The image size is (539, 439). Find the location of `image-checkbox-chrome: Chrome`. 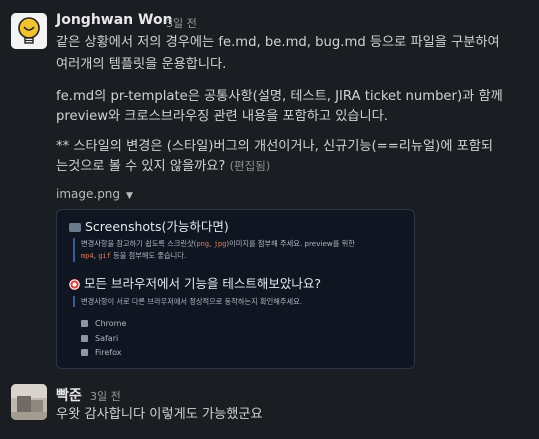

image-checkbox-chrome: Chrome is located at coordinates (103, 323).